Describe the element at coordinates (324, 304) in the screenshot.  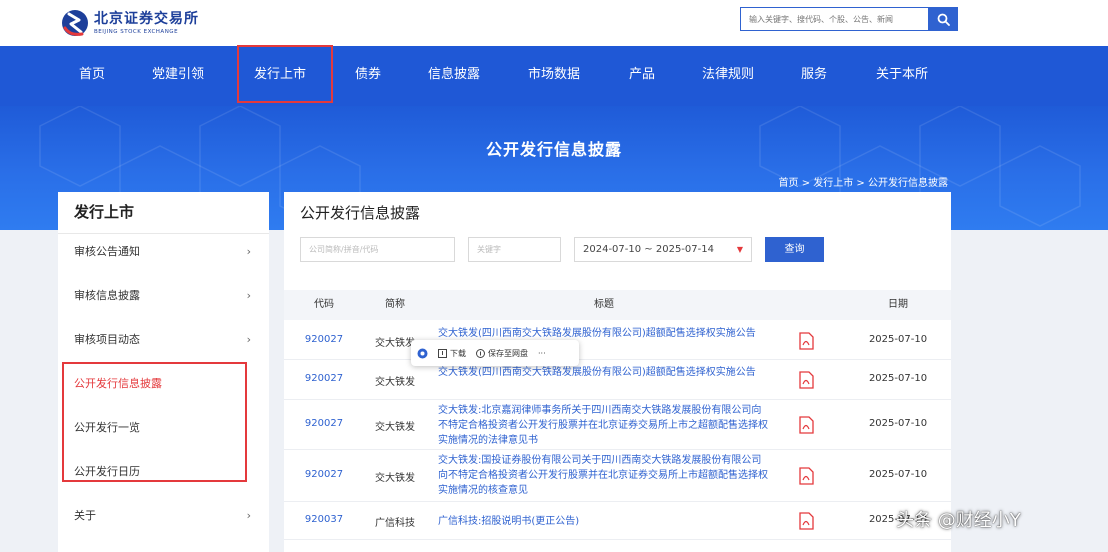
I see `column-header-code: 代码` at that location.